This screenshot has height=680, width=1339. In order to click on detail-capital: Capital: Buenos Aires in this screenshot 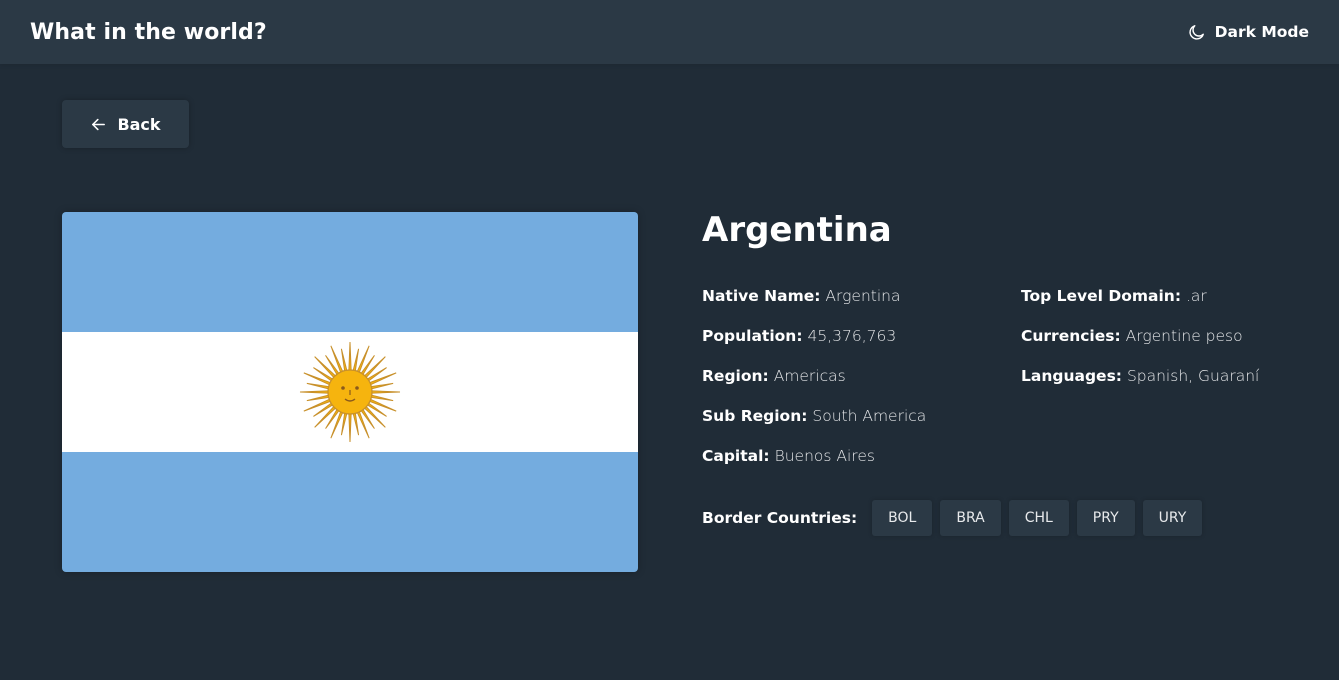, I will do `click(814, 466)`.